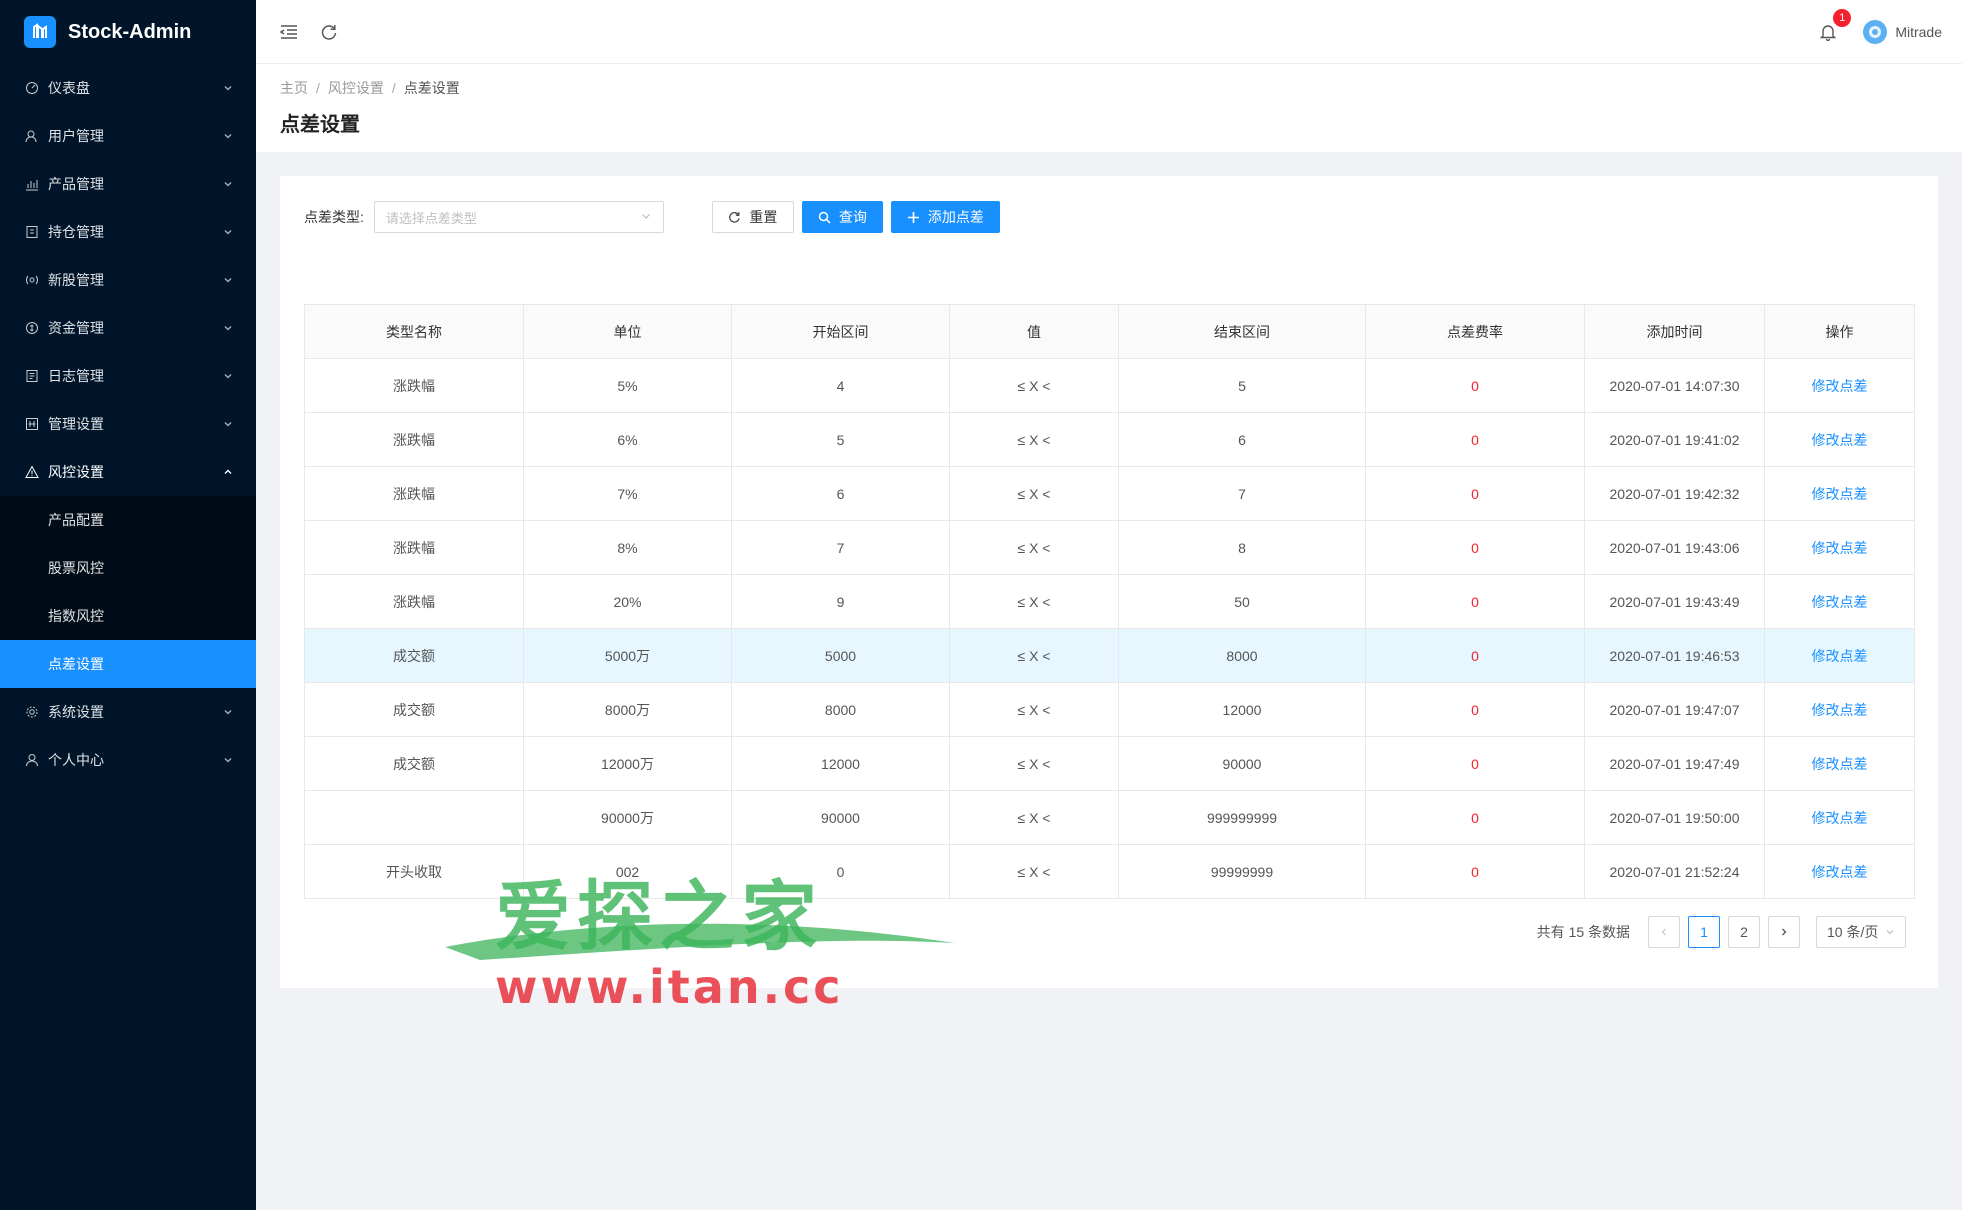 The width and height of the screenshot is (1962, 1210). What do you see at coordinates (289, 32) in the screenshot?
I see `menu-fold-icon` at bounding box center [289, 32].